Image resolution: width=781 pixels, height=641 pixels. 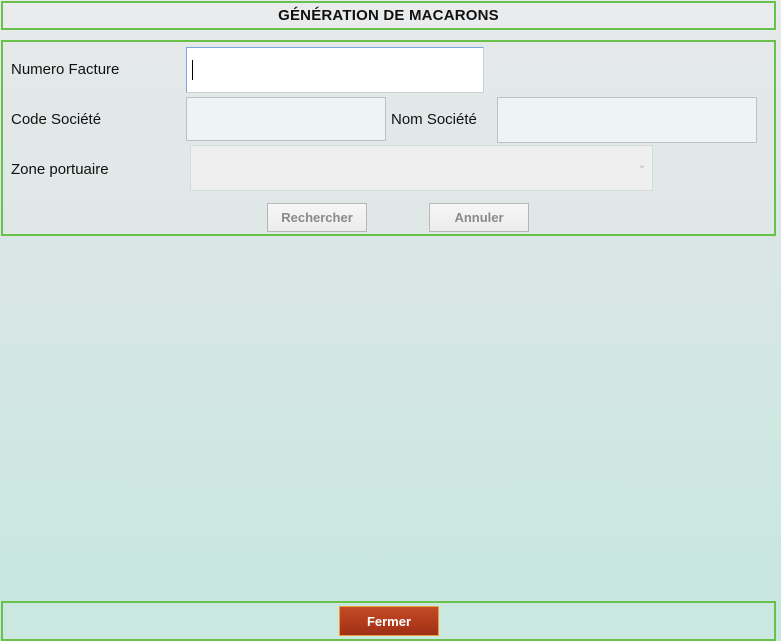 What do you see at coordinates (56, 119) in the screenshot?
I see `code-societe-label: Code Société` at bounding box center [56, 119].